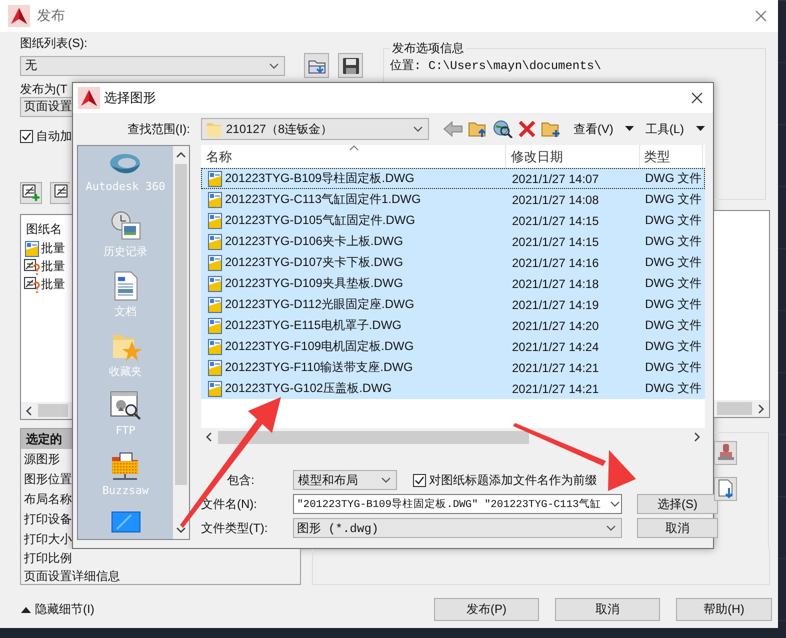  I want to click on table-cell-text: 2021/1/27 14:21, so click(555, 368).